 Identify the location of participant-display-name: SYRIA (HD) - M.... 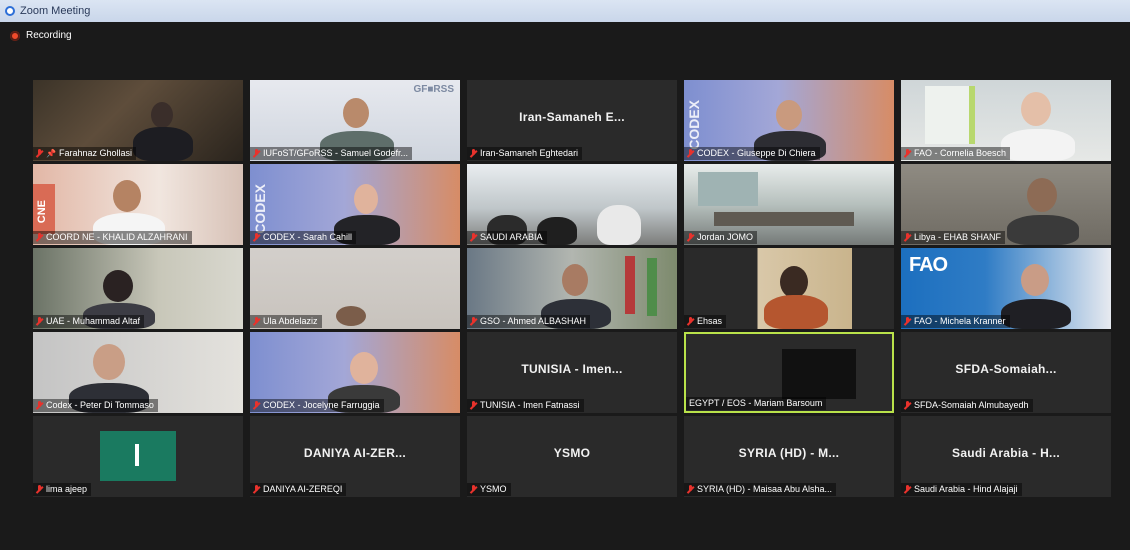
(789, 453).